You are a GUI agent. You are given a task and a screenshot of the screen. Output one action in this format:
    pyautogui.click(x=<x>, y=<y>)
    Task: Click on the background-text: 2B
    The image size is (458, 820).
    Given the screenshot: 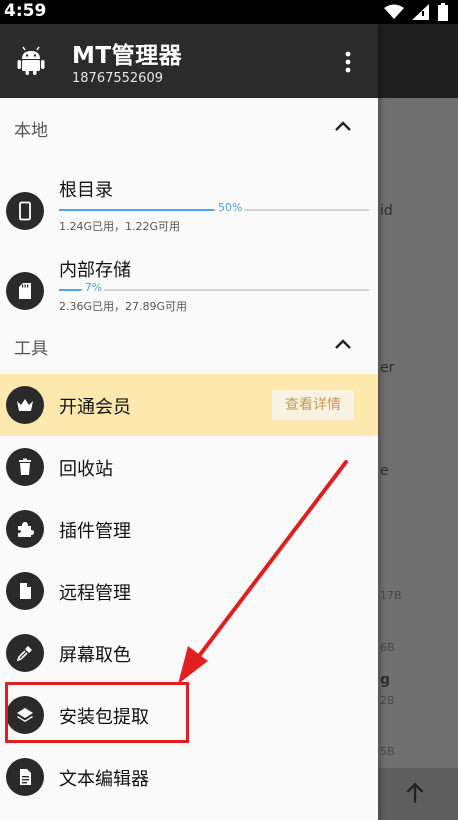 What is the action you would take?
    pyautogui.click(x=387, y=700)
    